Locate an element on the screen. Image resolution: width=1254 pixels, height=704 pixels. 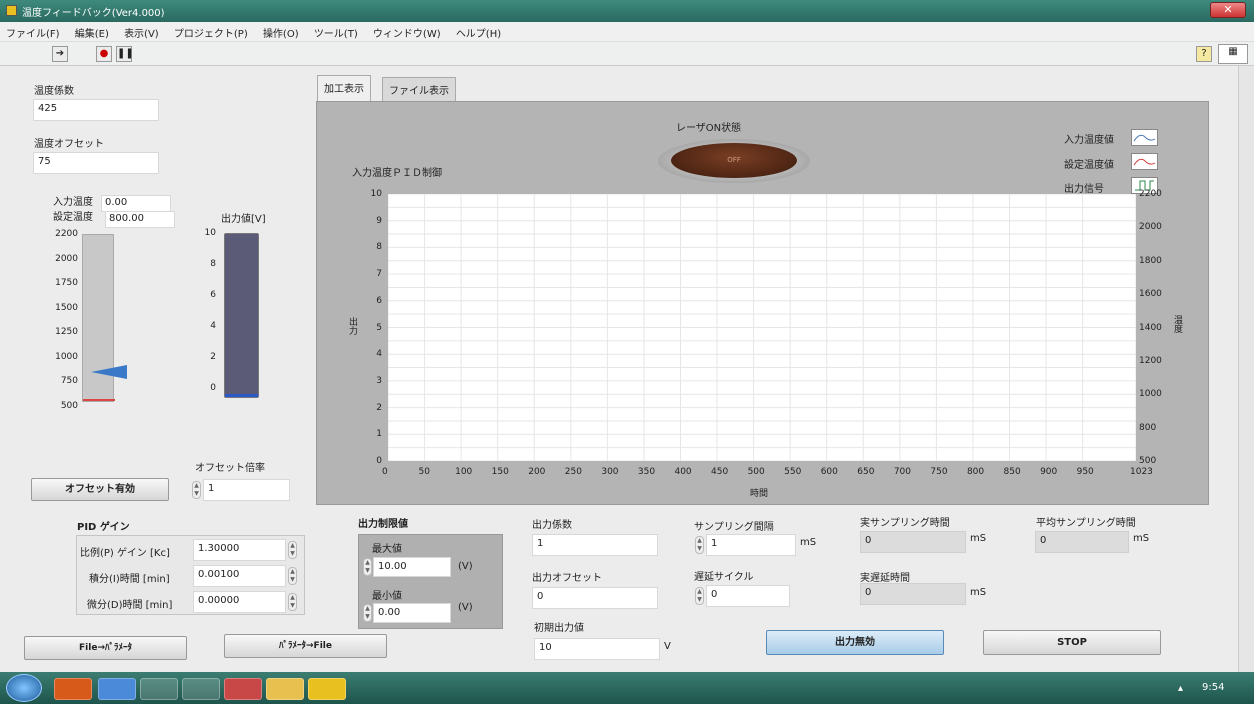
menu-file: ファイル(F) is located at coordinates (33, 32).